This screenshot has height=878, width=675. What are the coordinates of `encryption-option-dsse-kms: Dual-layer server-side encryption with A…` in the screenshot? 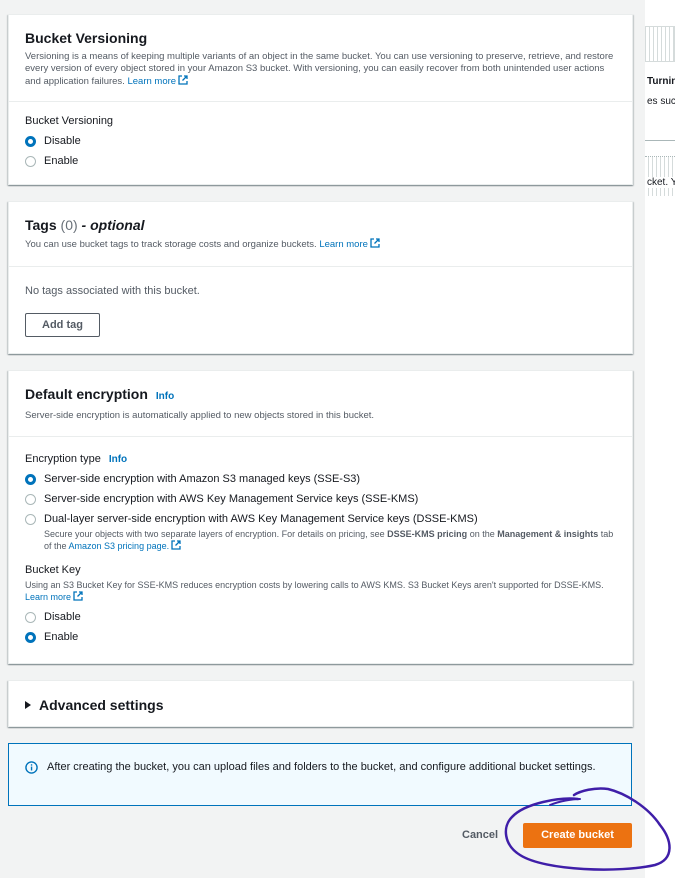 It's located at (320, 519).